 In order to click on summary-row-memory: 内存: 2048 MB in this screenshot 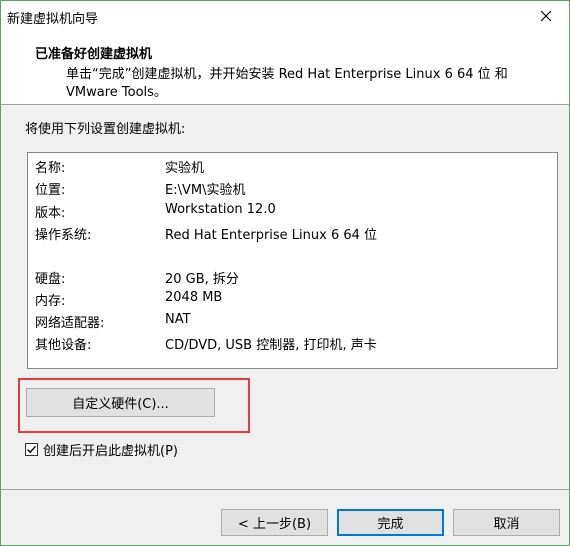, I will do `click(128, 300)`.